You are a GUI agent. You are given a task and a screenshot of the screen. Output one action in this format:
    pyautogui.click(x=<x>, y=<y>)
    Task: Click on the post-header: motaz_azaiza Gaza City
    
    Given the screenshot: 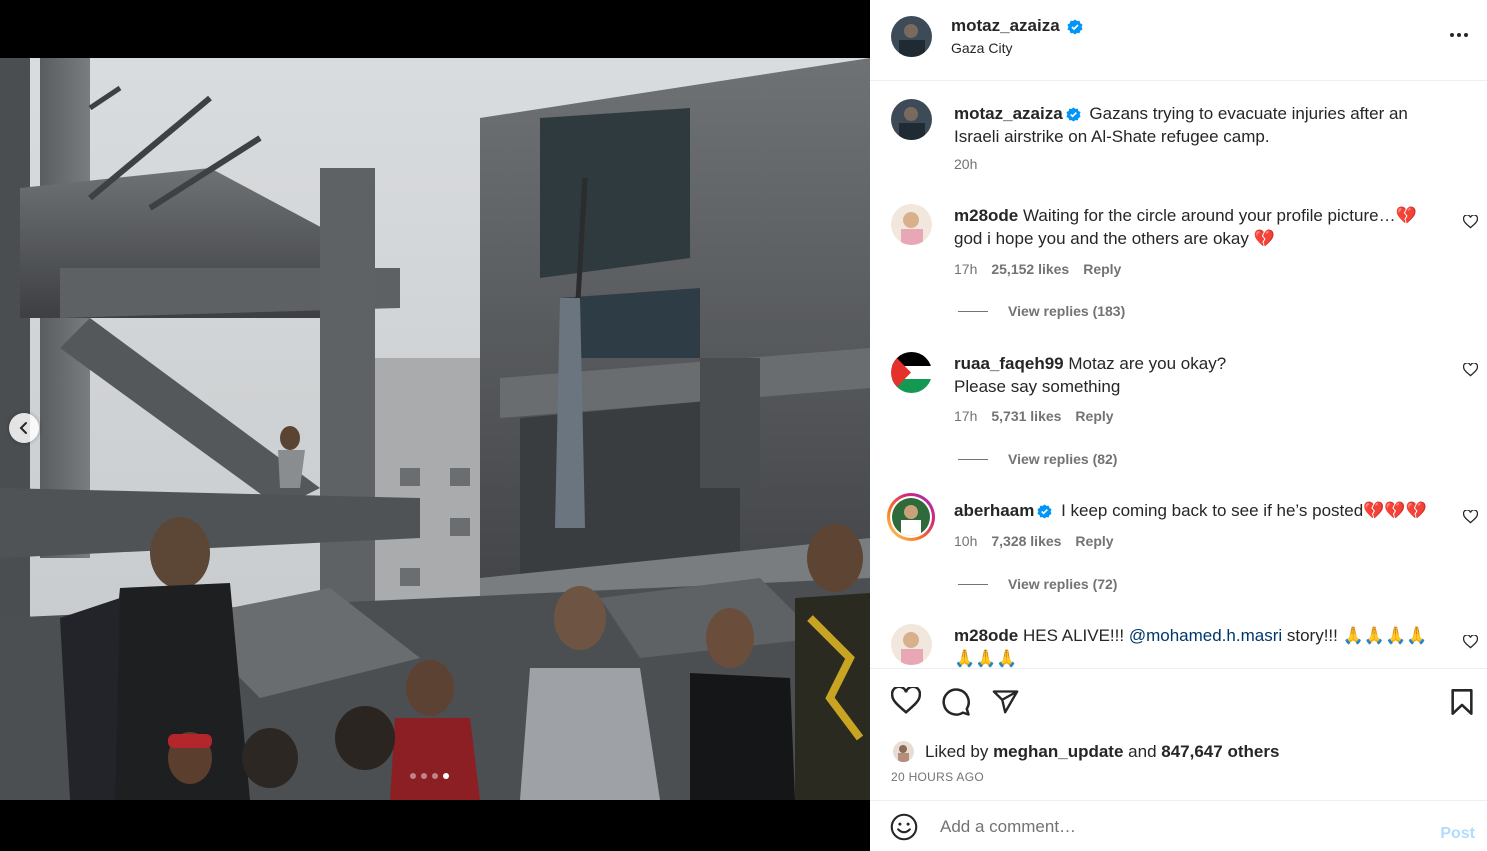 What is the action you would take?
    pyautogui.click(x=1178, y=40)
    